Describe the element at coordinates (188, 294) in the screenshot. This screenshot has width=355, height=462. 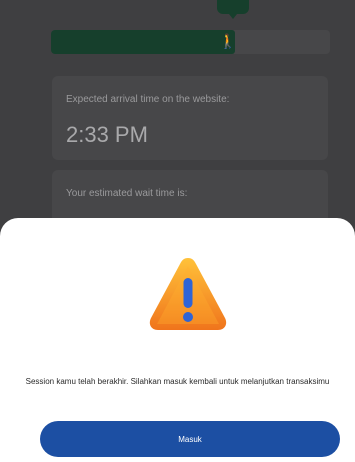
I see `warning-icon` at that location.